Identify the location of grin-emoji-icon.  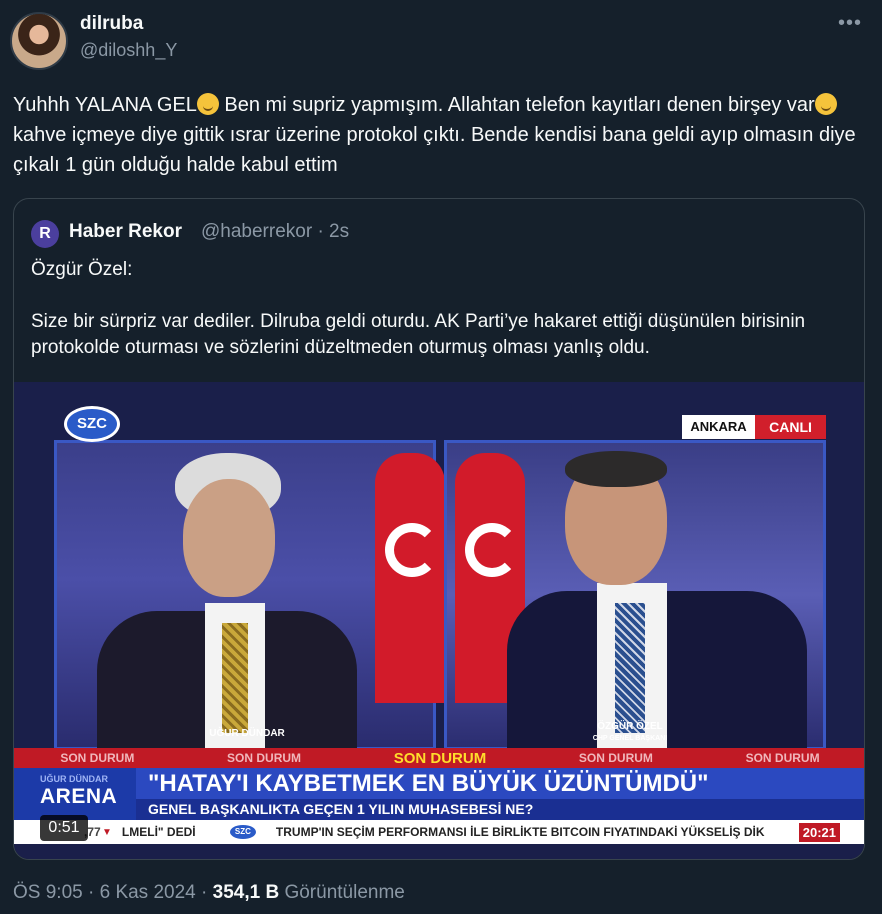
(207, 104).